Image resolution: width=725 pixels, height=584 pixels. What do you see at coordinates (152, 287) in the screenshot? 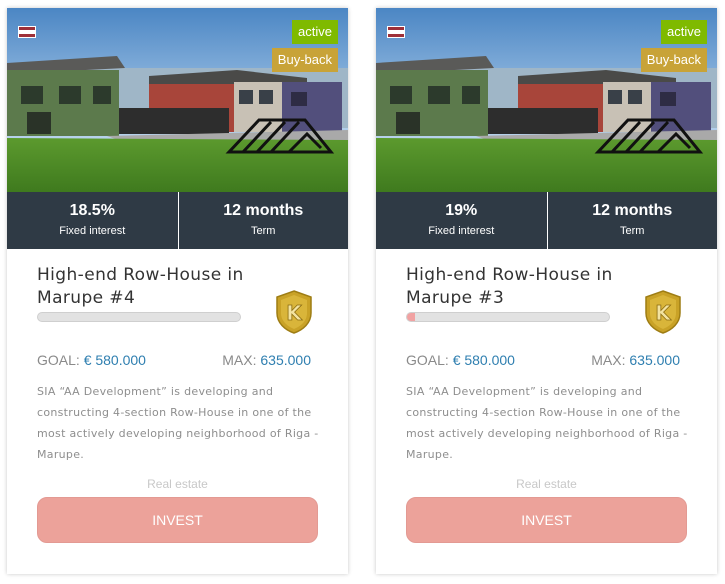
I see `project-title: High-end Row-House in Marupe #4` at bounding box center [152, 287].